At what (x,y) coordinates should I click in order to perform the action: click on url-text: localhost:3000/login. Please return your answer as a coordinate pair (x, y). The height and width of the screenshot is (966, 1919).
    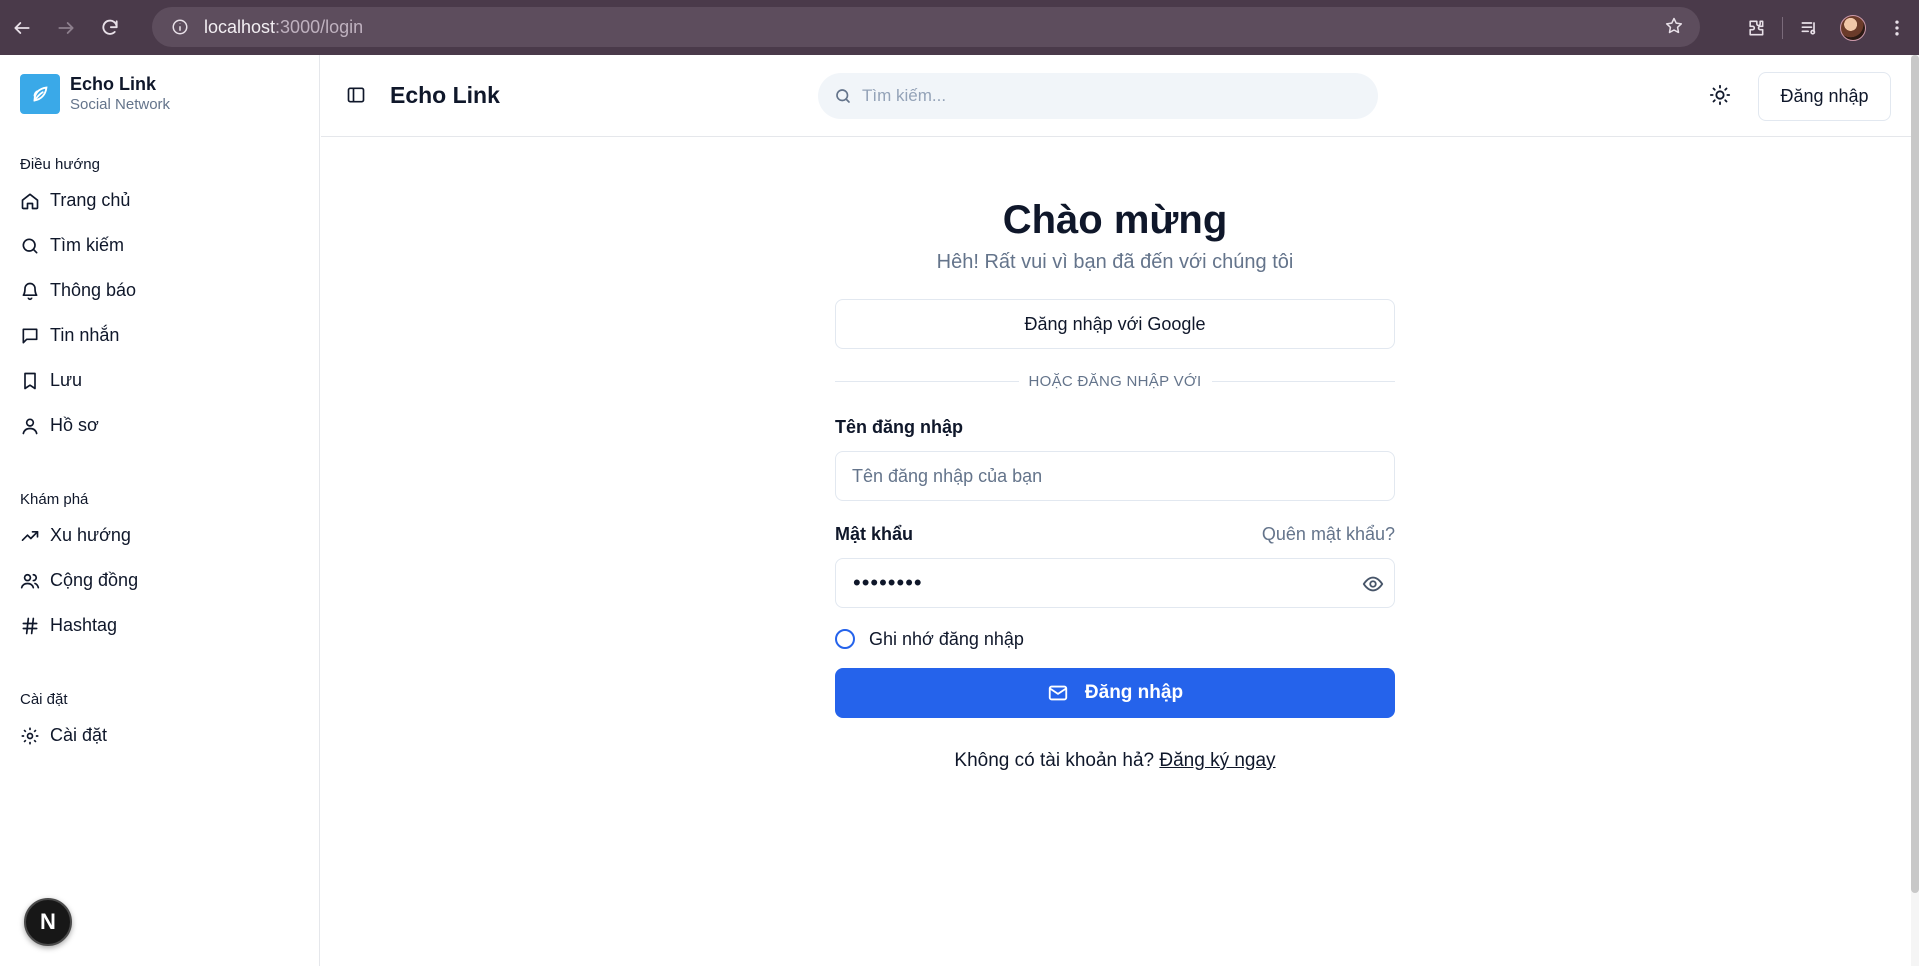
    Looking at the image, I should click on (284, 26).